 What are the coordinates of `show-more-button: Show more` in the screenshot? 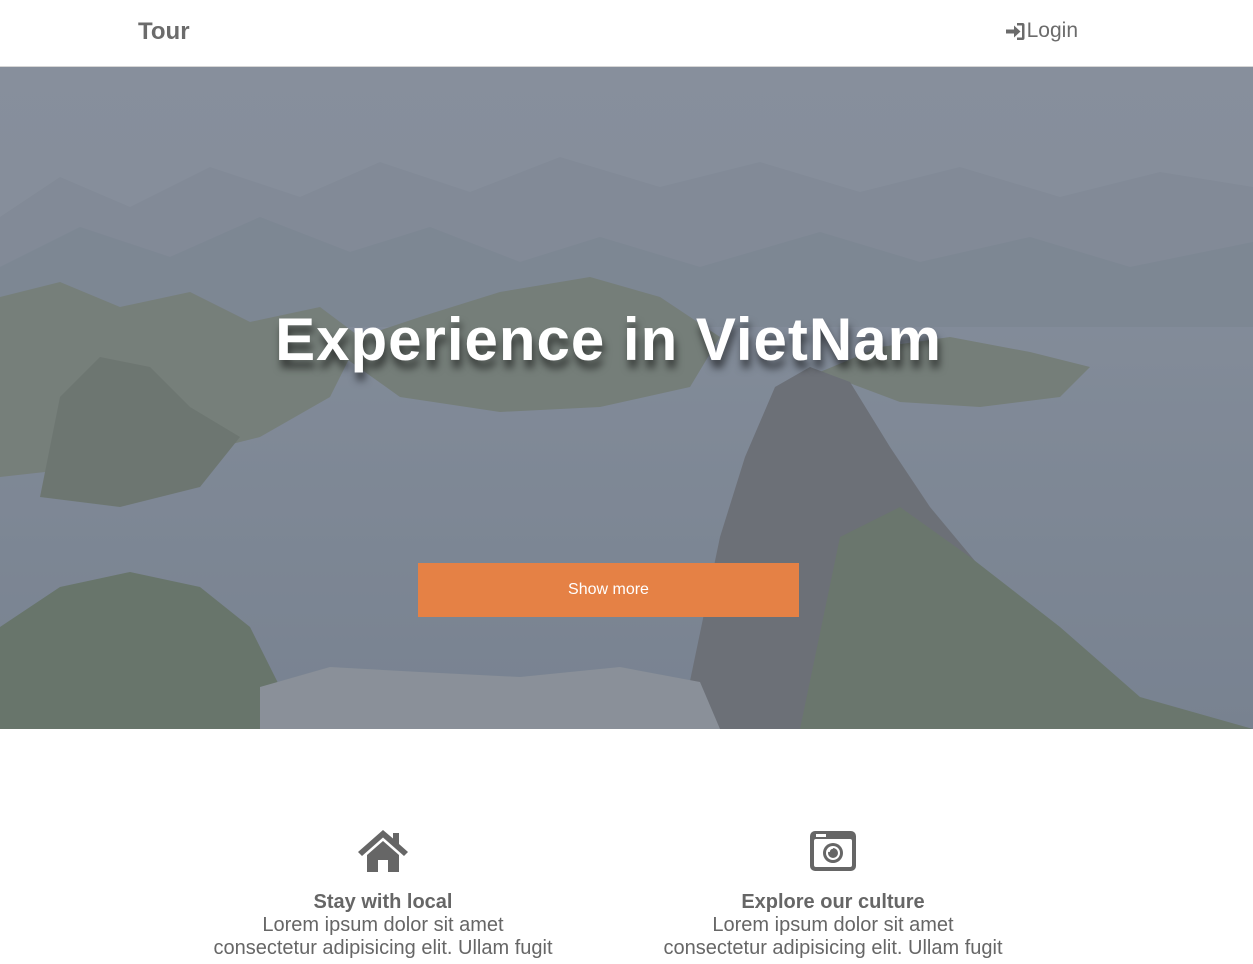 It's located at (608, 590).